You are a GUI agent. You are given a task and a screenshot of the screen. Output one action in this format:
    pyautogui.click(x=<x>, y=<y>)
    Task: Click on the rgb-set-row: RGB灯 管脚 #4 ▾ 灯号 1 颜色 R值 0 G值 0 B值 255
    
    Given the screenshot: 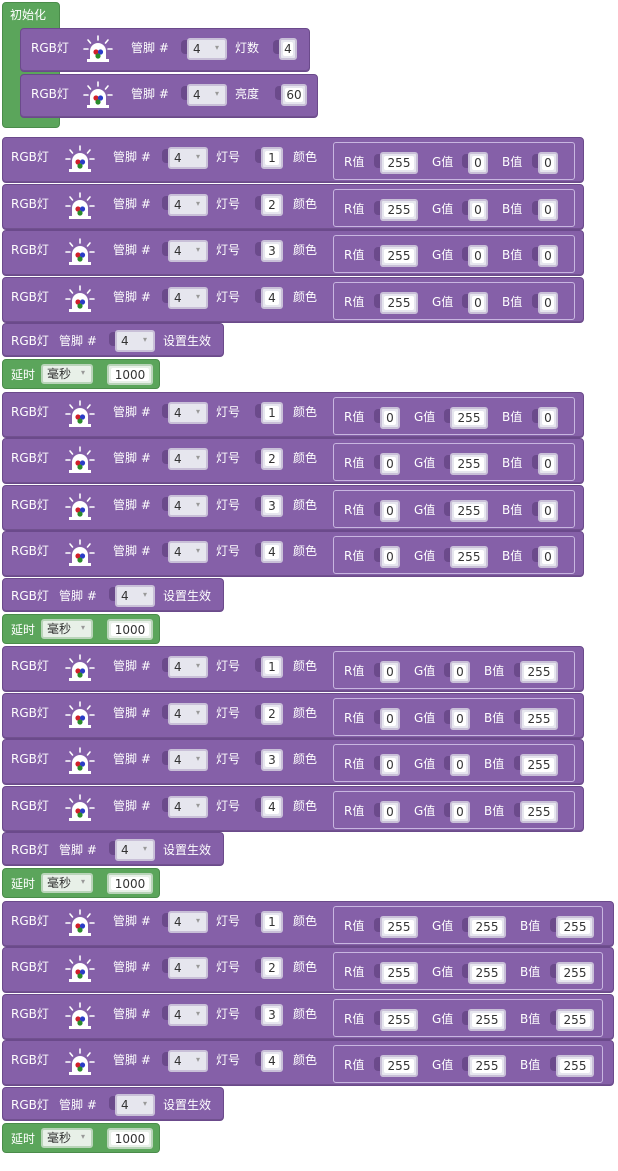 What is the action you would take?
    pyautogui.click(x=293, y=669)
    